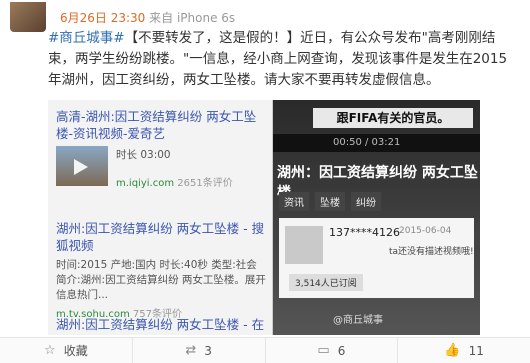  I want to click on uploader-note: ta还没有描述视频哦!, so click(431, 252).